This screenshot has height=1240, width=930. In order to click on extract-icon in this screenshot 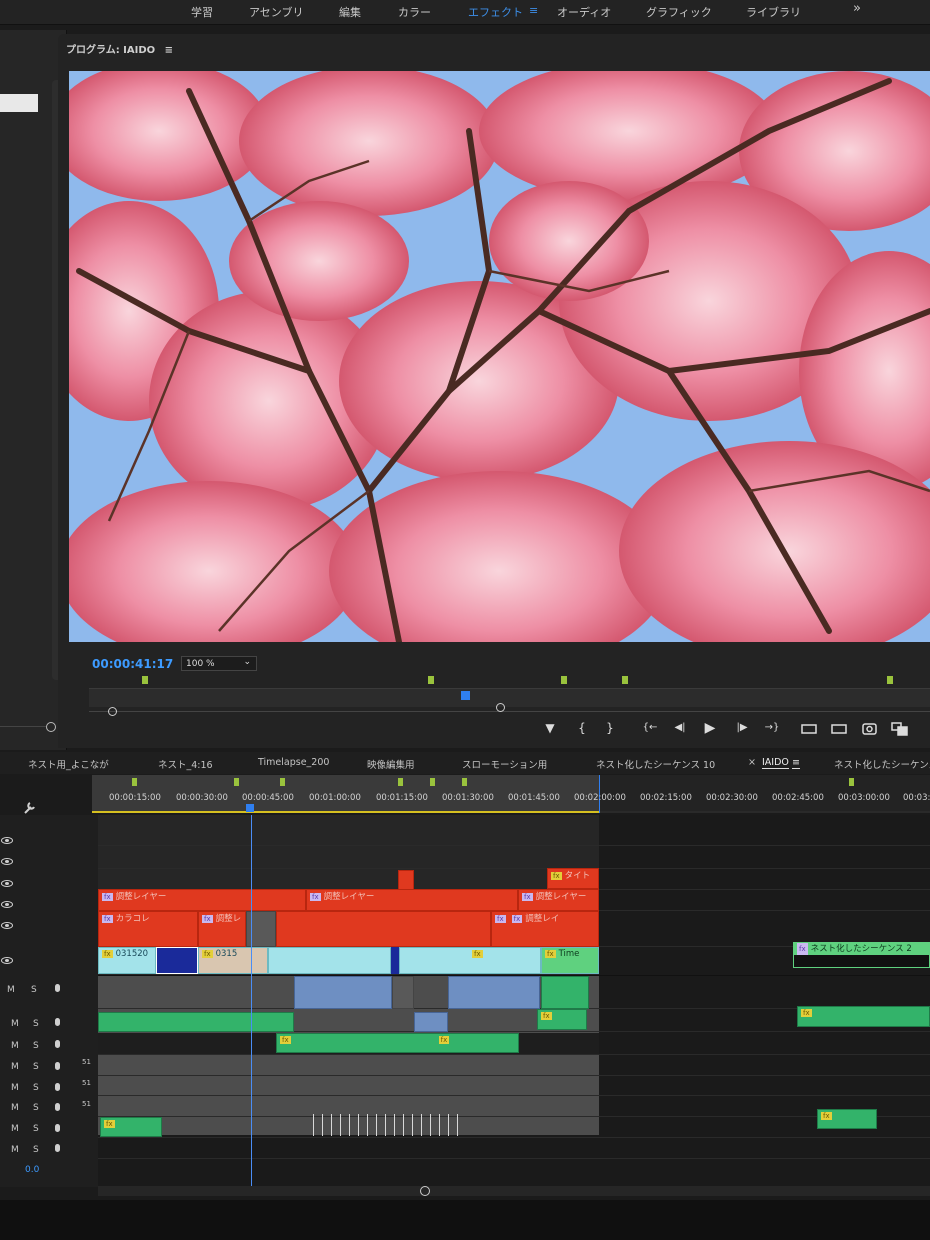, I will do `click(839, 729)`.